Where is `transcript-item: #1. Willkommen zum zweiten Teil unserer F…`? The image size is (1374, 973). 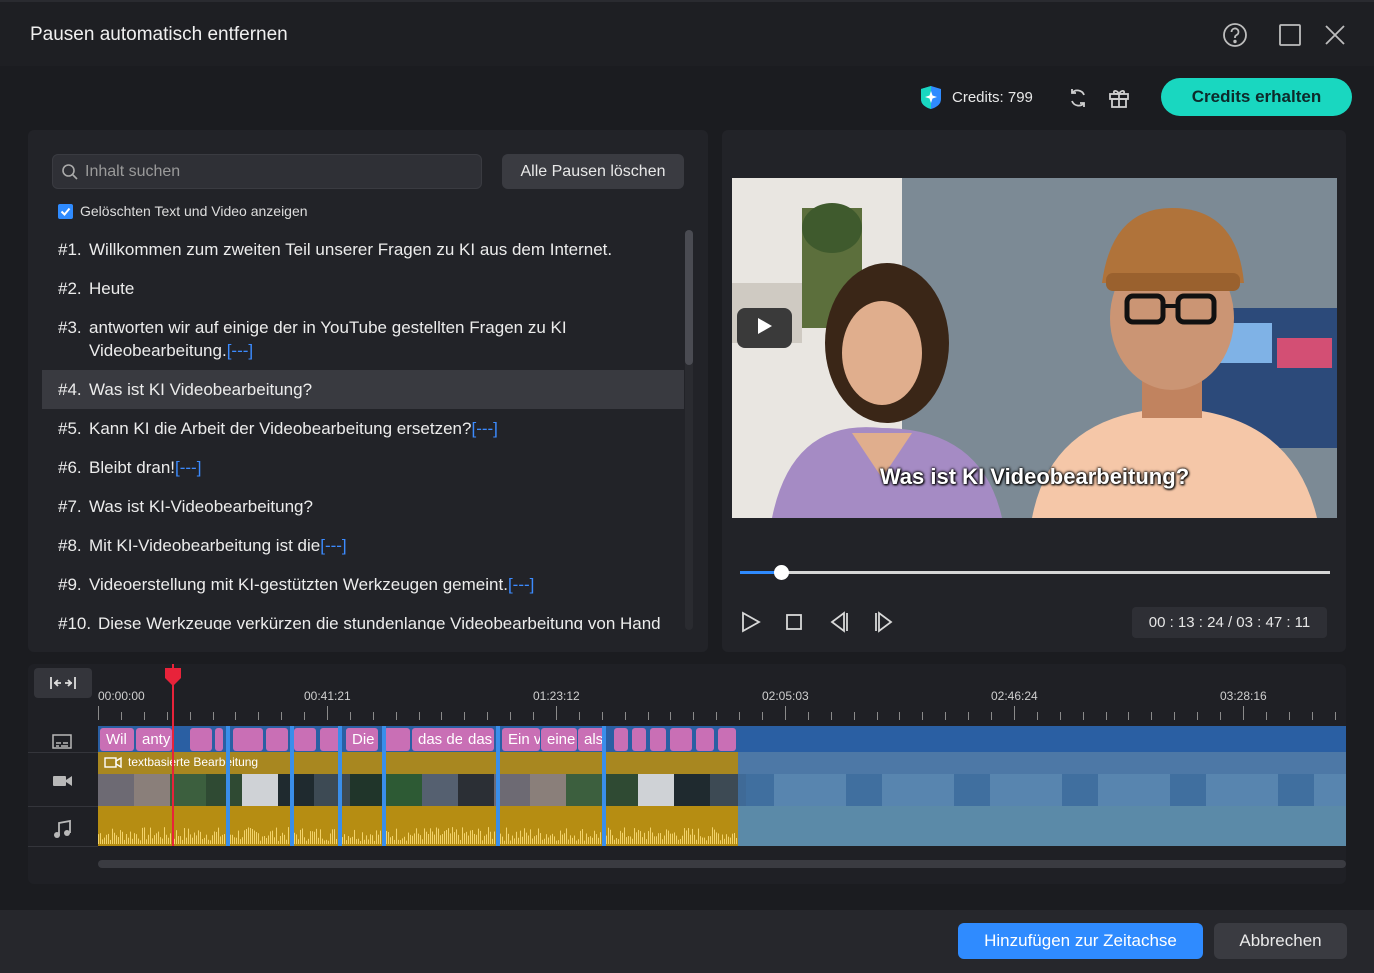
transcript-item: #1. Willkommen zum zweiten Teil unserer F… is located at coordinates (363, 249).